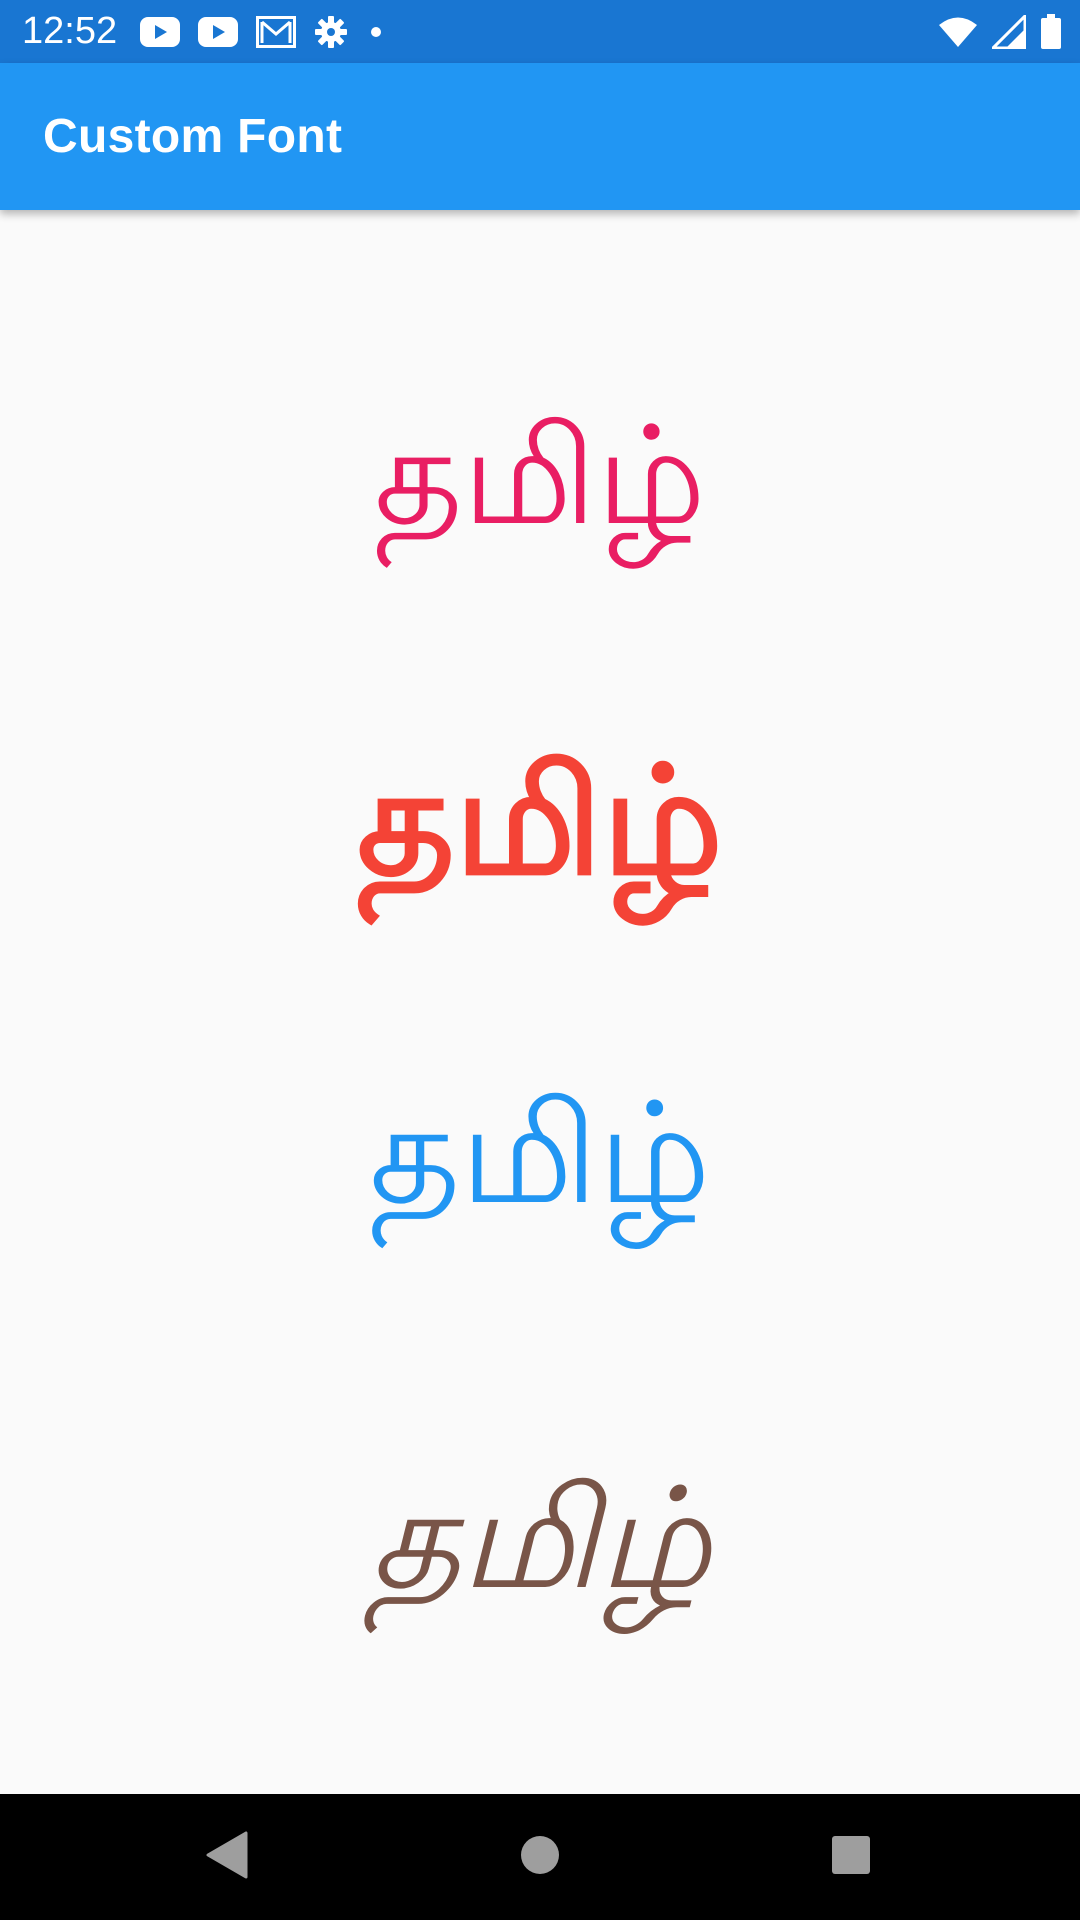  I want to click on settings-icon, so click(331, 32).